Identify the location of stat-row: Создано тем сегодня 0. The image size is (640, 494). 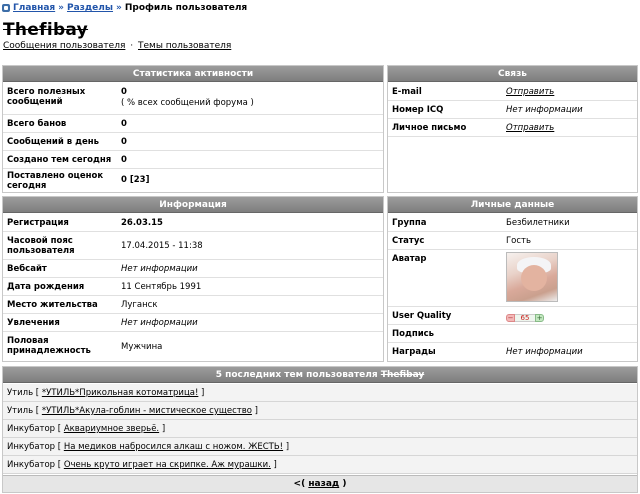
(193, 160).